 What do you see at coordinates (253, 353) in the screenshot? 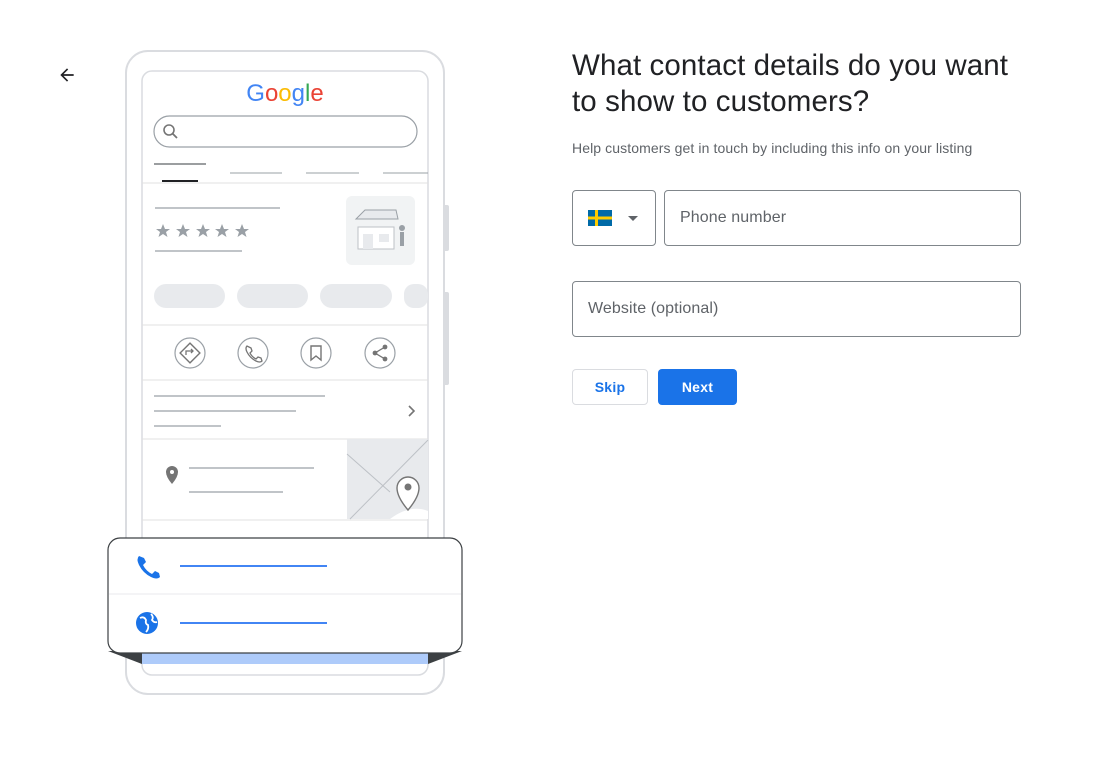
I see `phone-icon` at bounding box center [253, 353].